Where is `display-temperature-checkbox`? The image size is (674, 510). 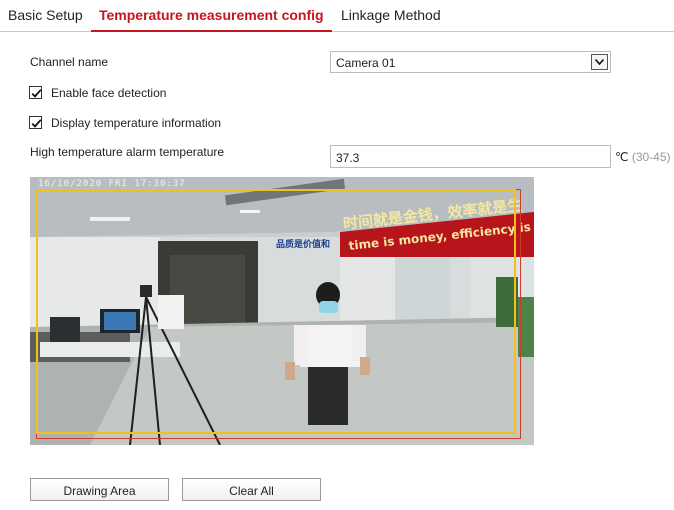
display-temperature-checkbox is located at coordinates (35, 122).